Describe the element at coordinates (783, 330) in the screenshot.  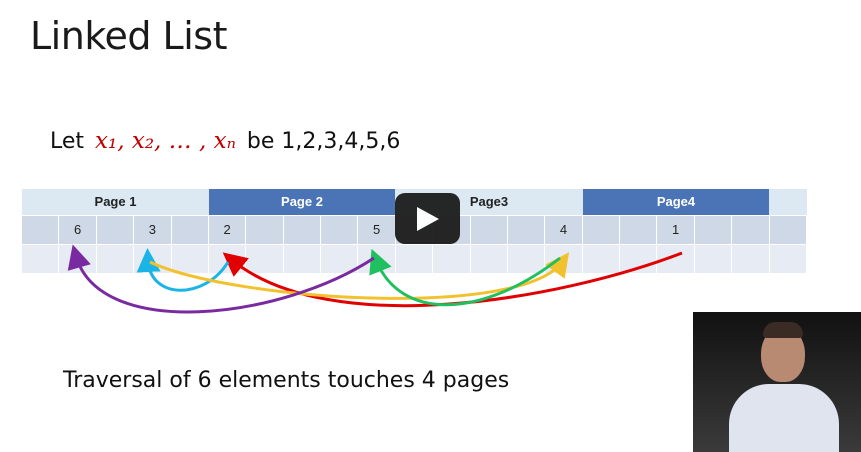
I see `presenter-hair` at that location.